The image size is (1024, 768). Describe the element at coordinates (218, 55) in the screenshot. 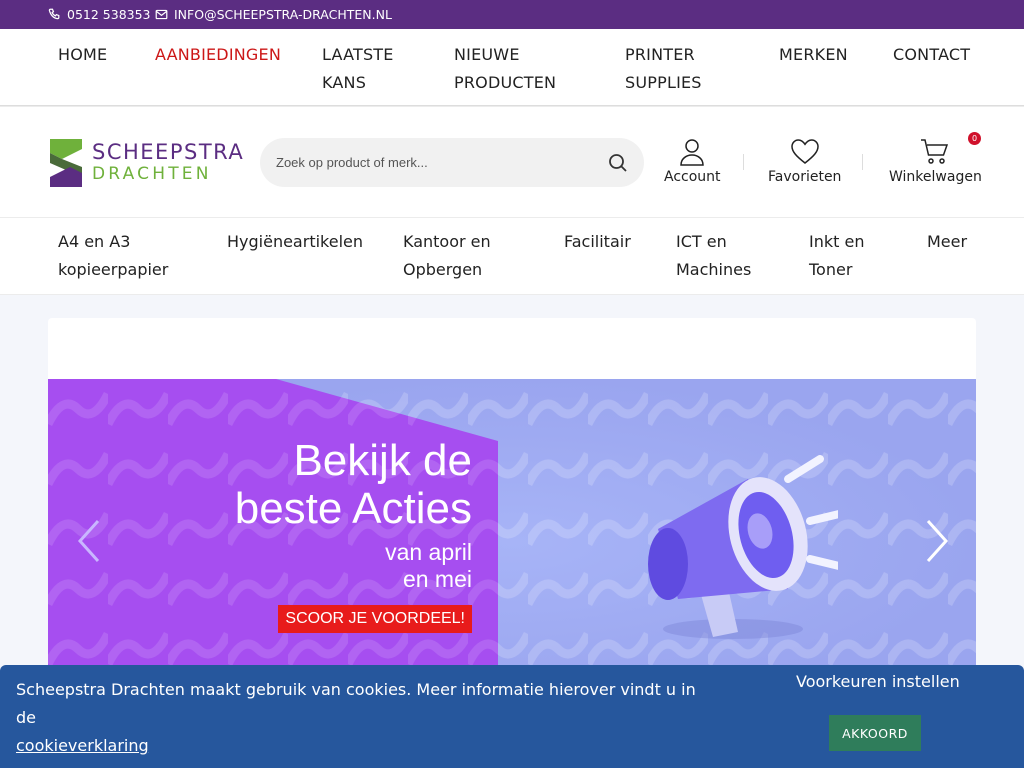

I see `nav-aanbiedingen: AANBIEDINGEN` at that location.